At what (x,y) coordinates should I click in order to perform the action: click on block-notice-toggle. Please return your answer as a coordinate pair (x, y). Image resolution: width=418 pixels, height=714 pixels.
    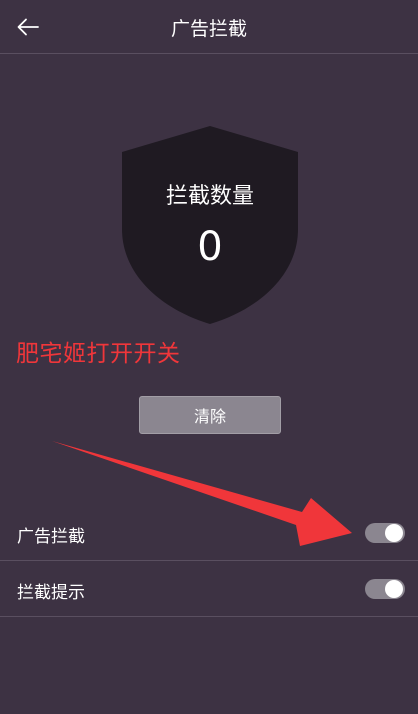
    Looking at the image, I should click on (385, 589).